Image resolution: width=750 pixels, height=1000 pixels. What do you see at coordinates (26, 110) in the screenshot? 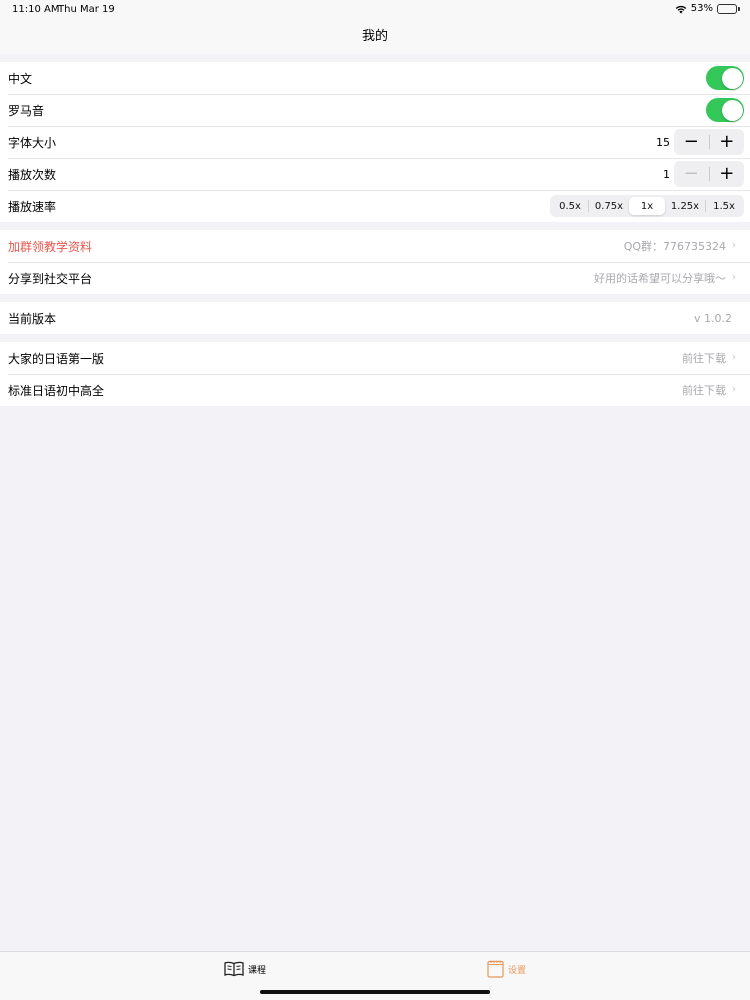
I see `romaji-label: 罗马音` at bounding box center [26, 110].